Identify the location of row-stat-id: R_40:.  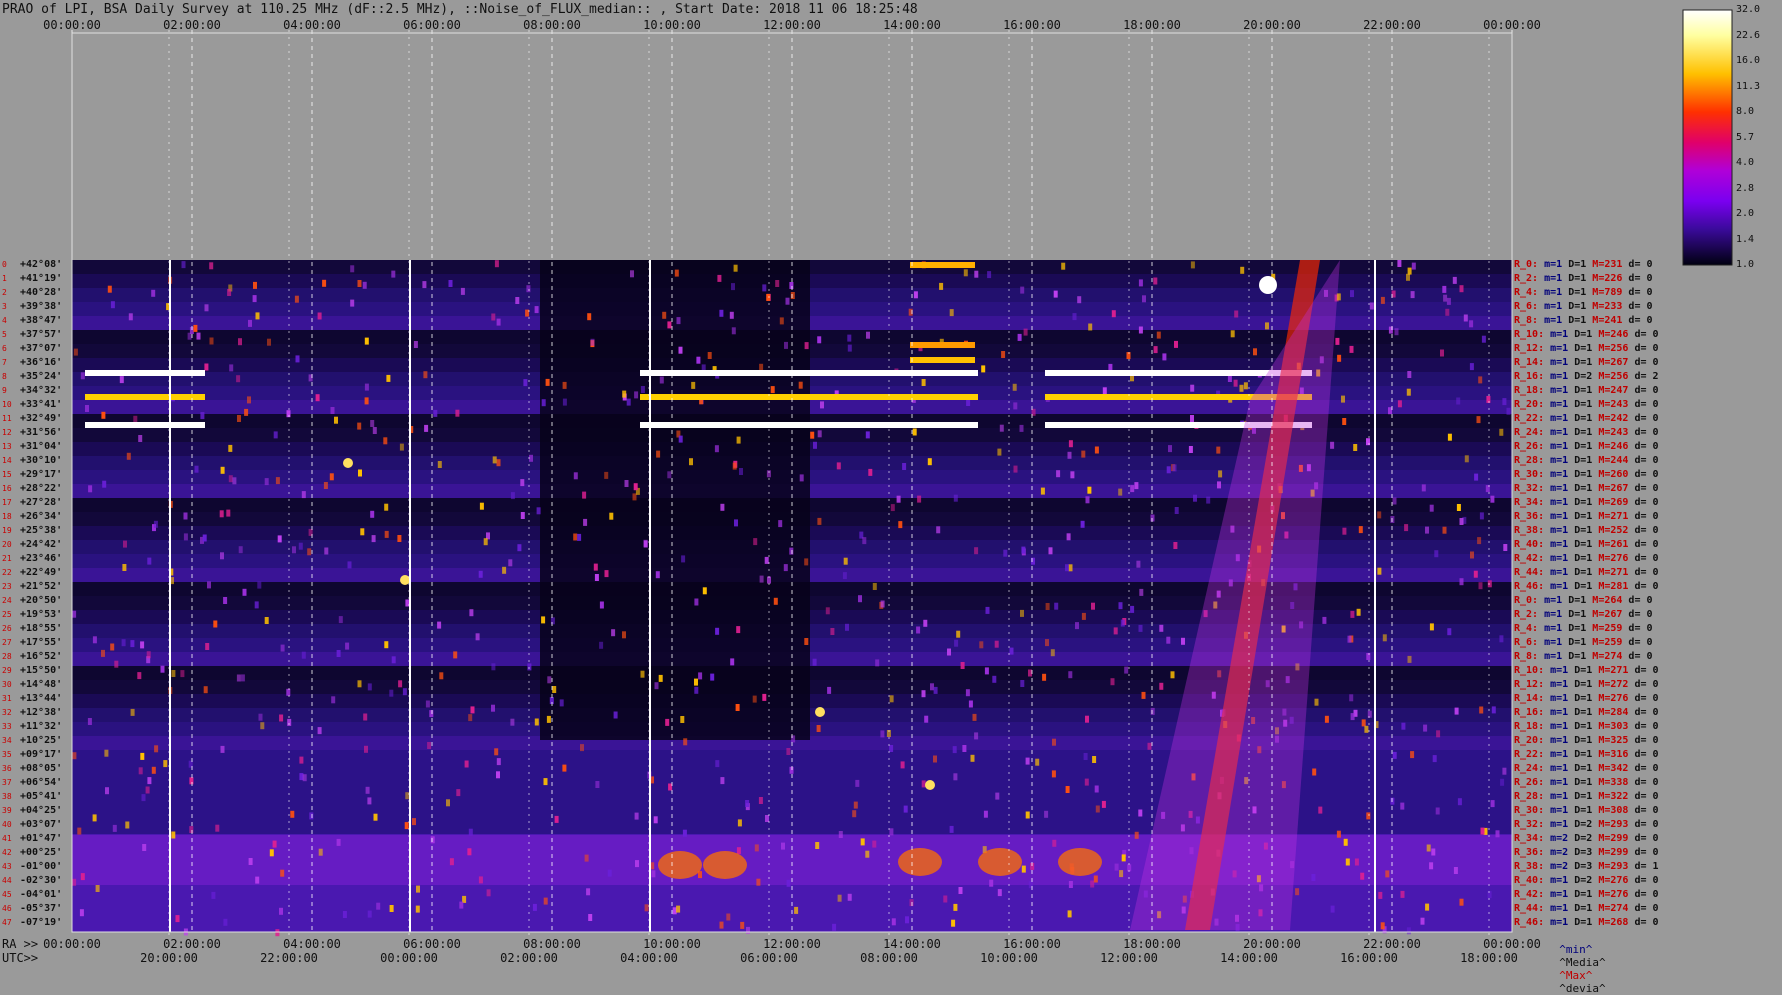
(1529, 880).